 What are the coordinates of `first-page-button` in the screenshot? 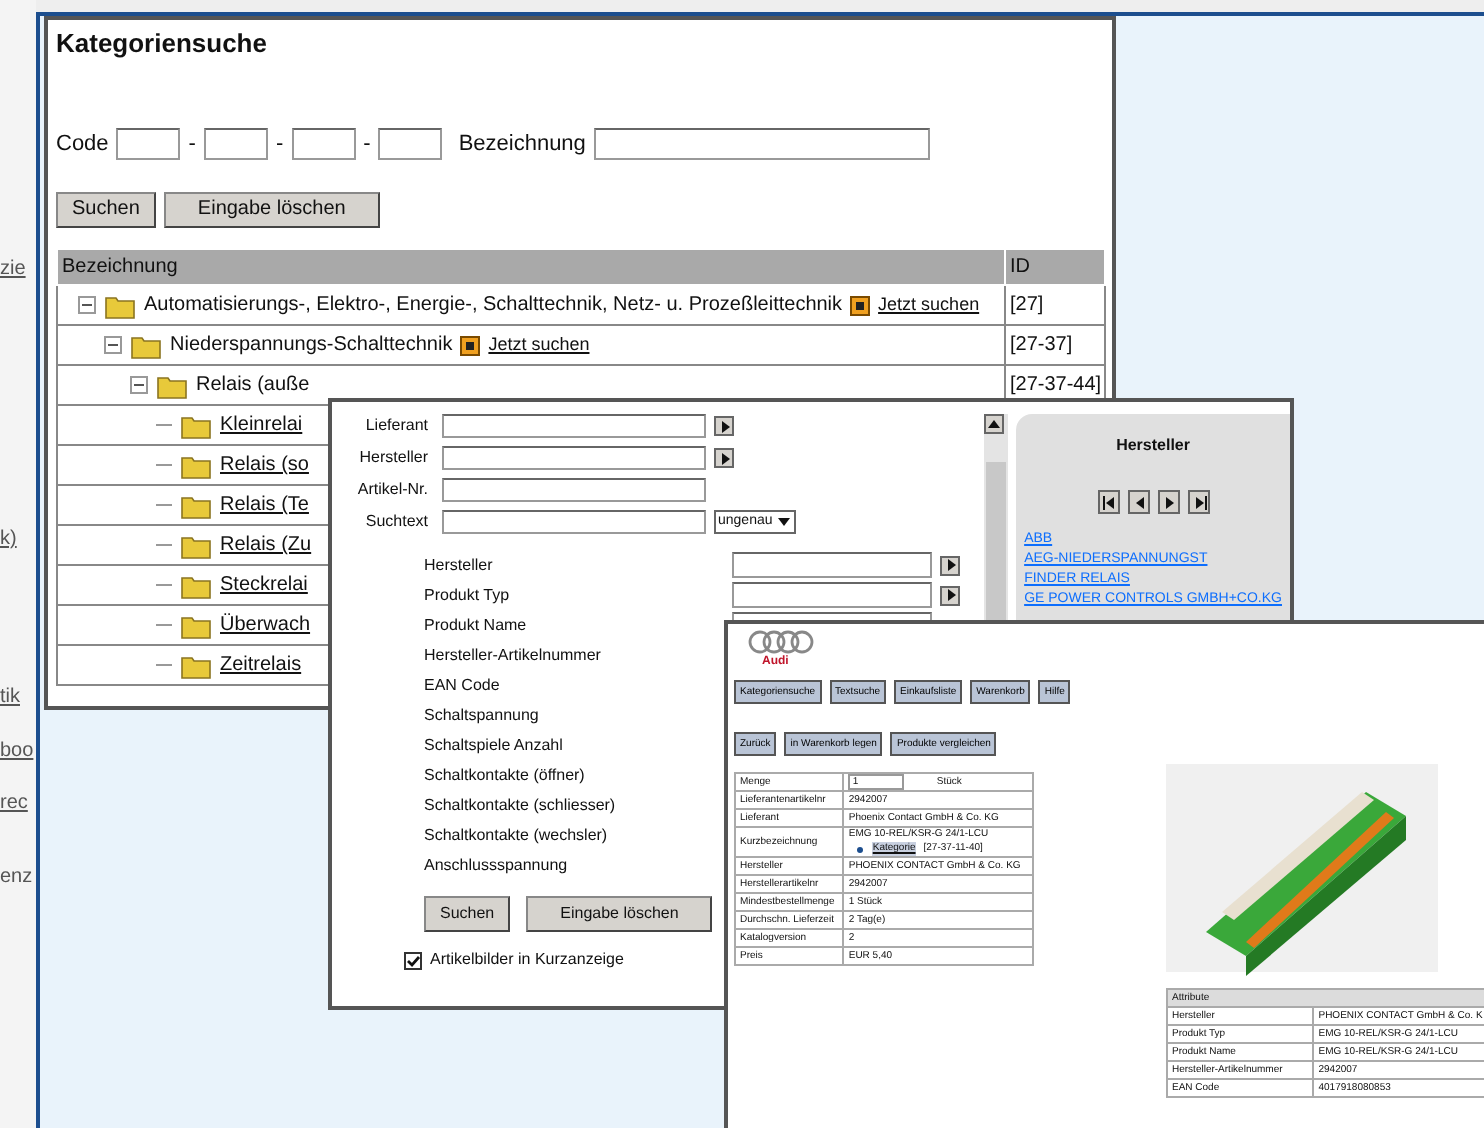 It's located at (1108, 502).